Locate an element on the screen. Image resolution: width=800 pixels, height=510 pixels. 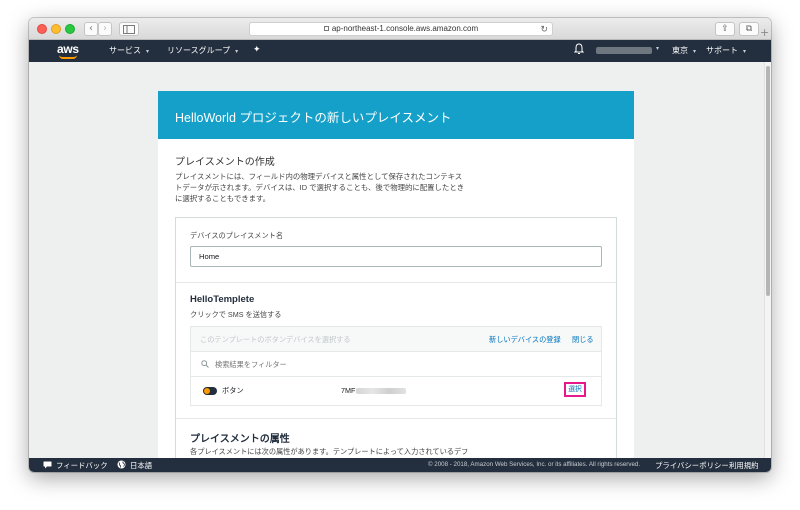
speech-bubble-icon is located at coordinates (47, 465).